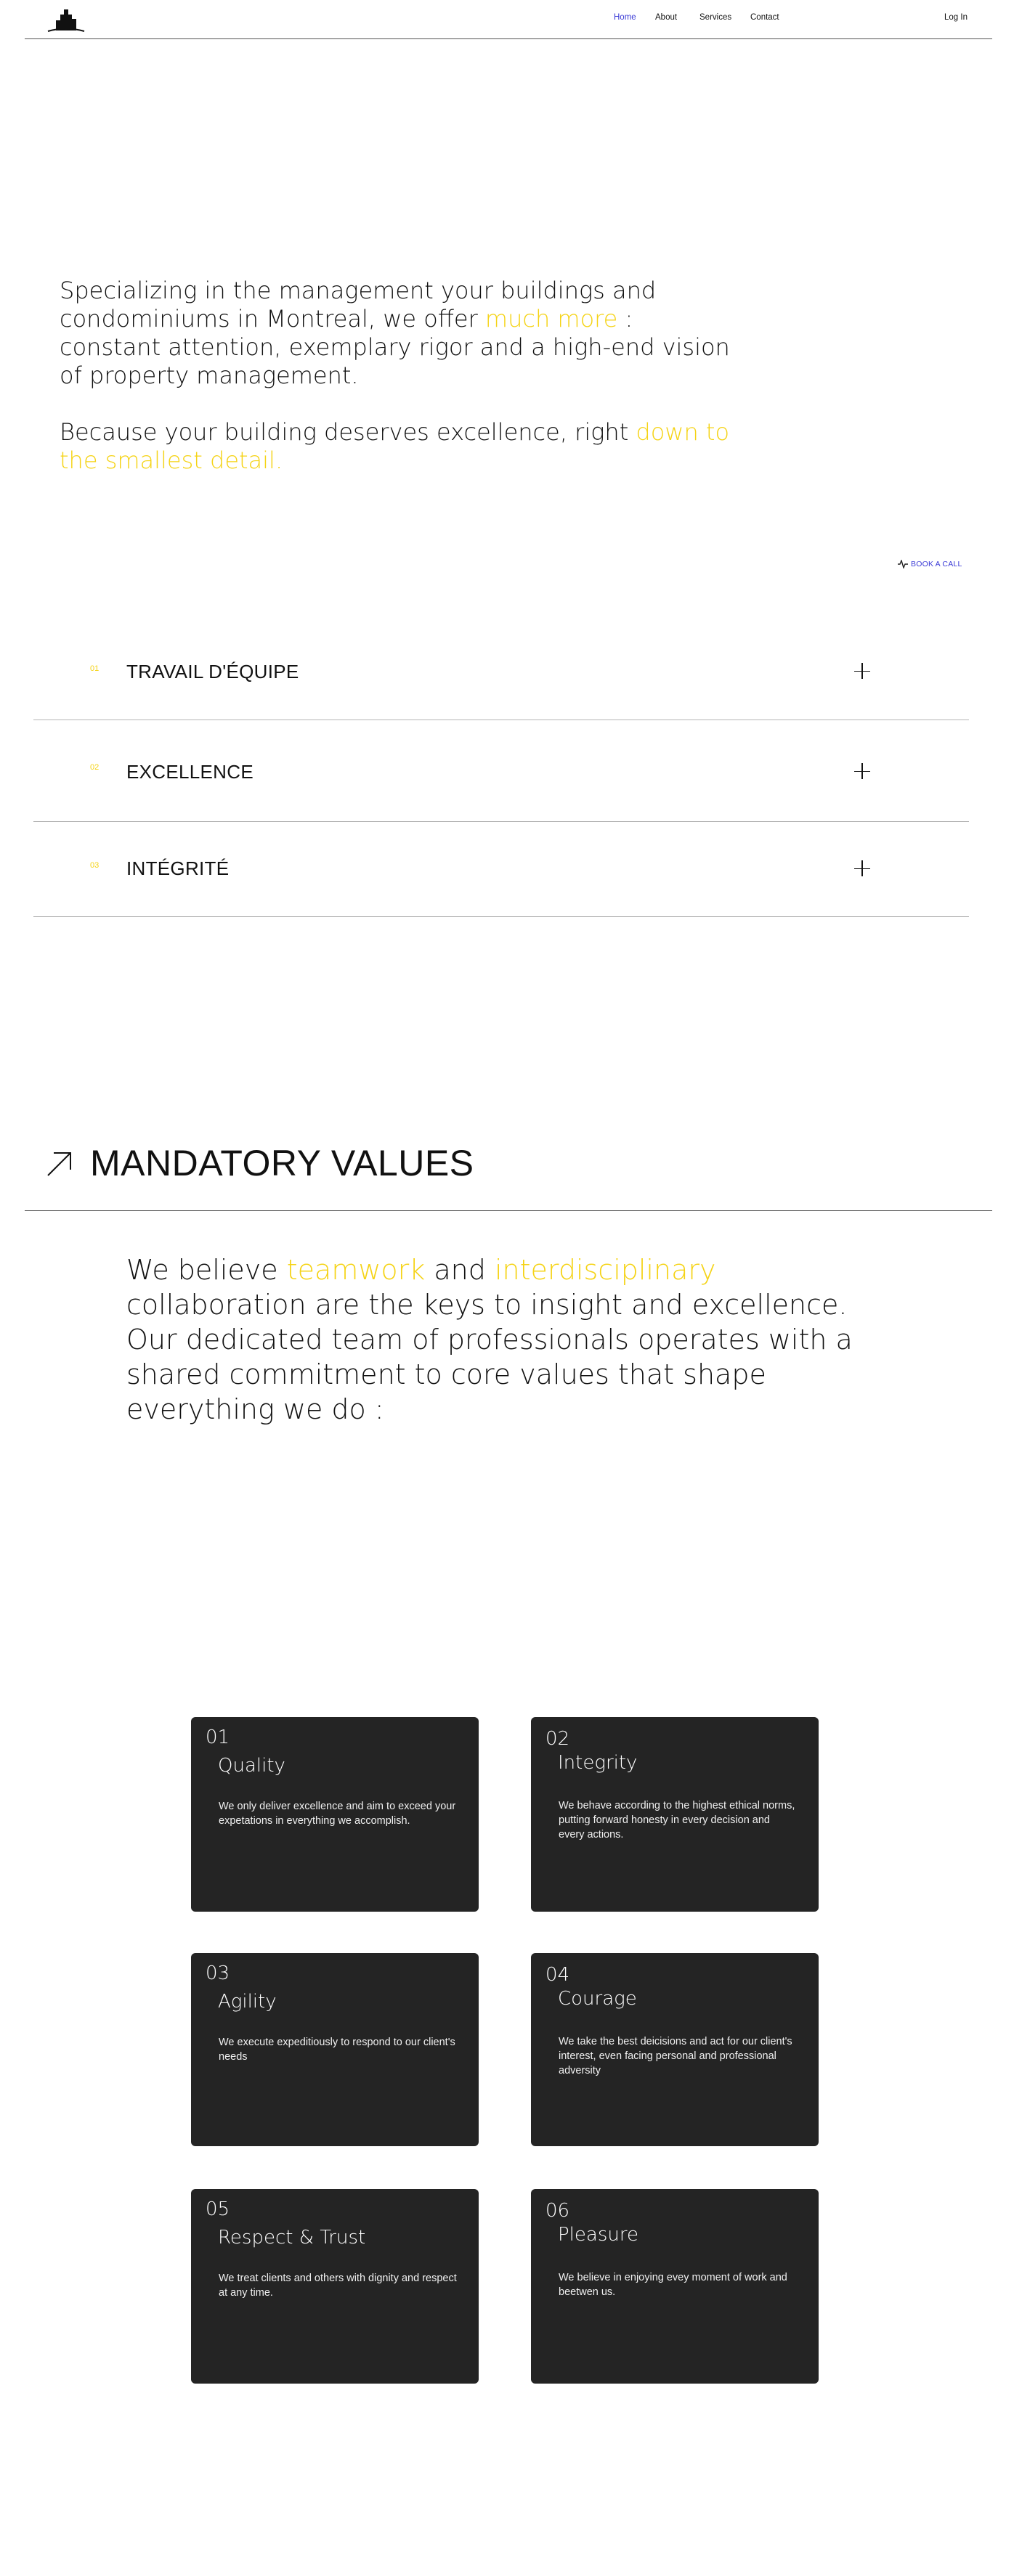  Describe the element at coordinates (501, 673) in the screenshot. I see `accordion-item-1: 01 TRAVAIL D'ÉQUIPE` at that location.